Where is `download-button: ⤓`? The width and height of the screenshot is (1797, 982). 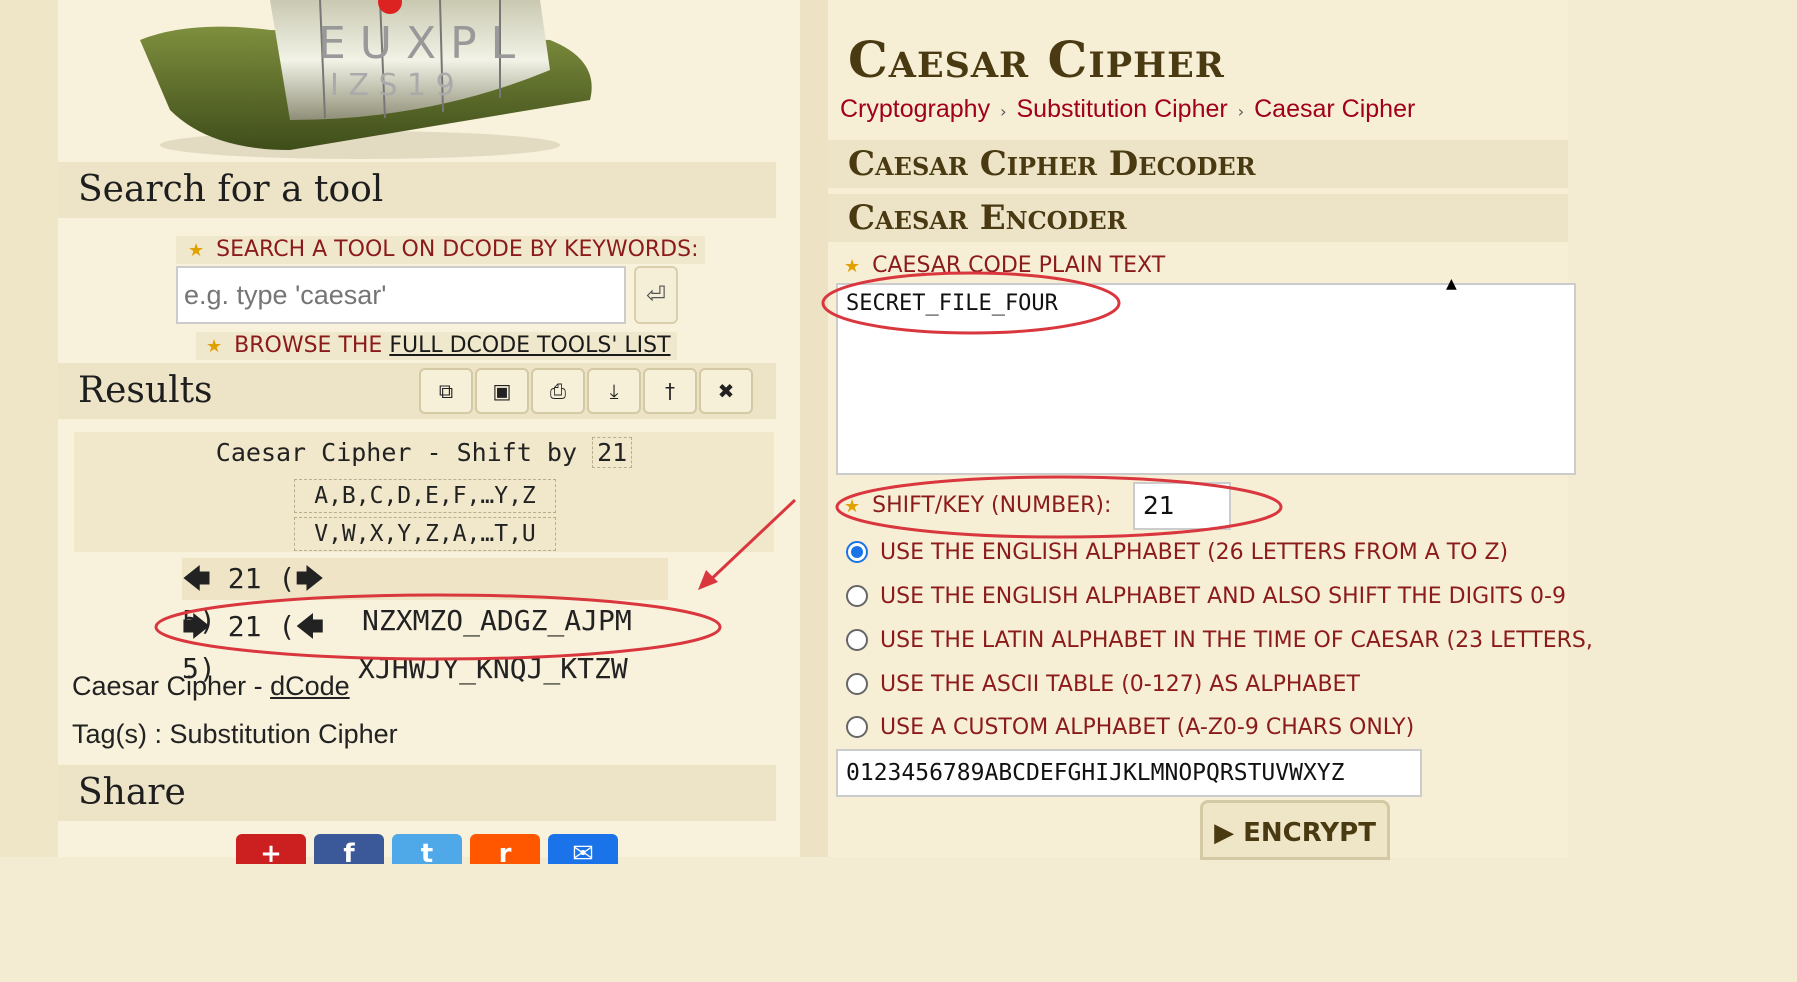
download-button: ⤓ is located at coordinates (614, 391).